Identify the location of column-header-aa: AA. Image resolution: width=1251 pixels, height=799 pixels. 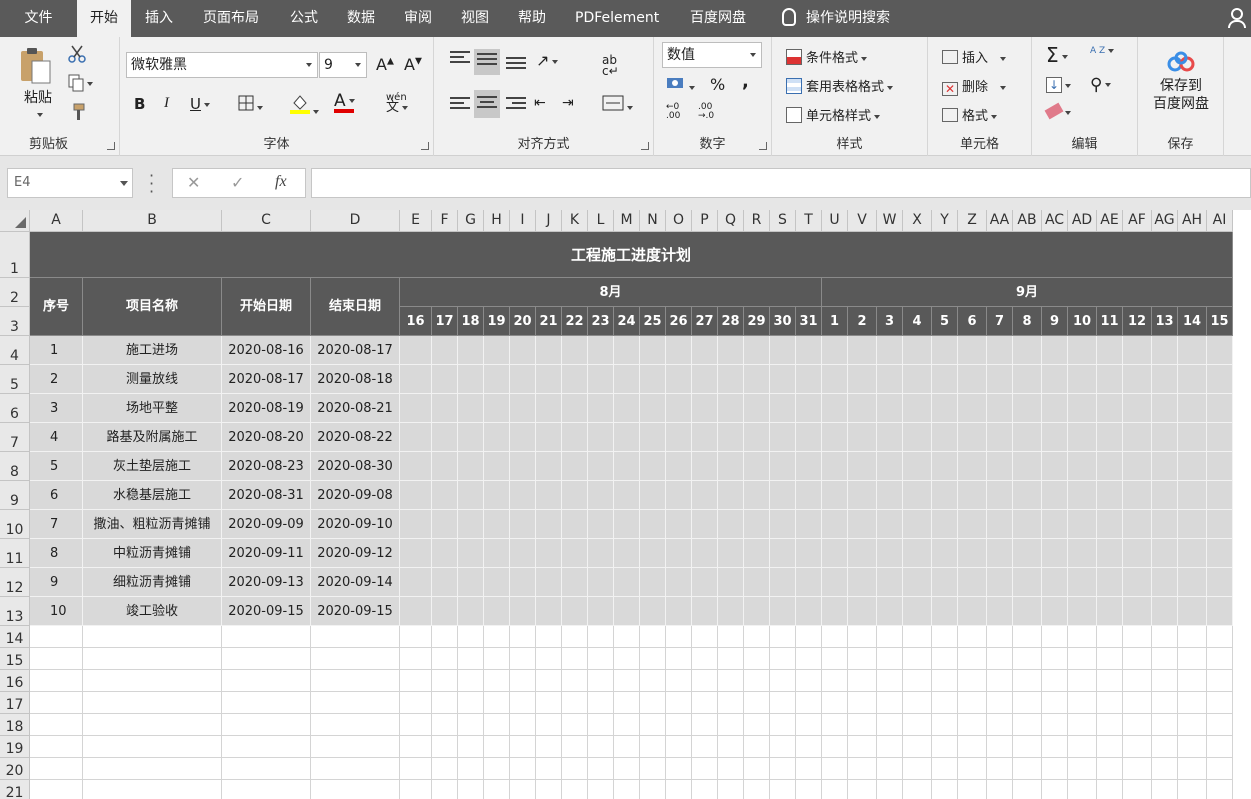
(1000, 221).